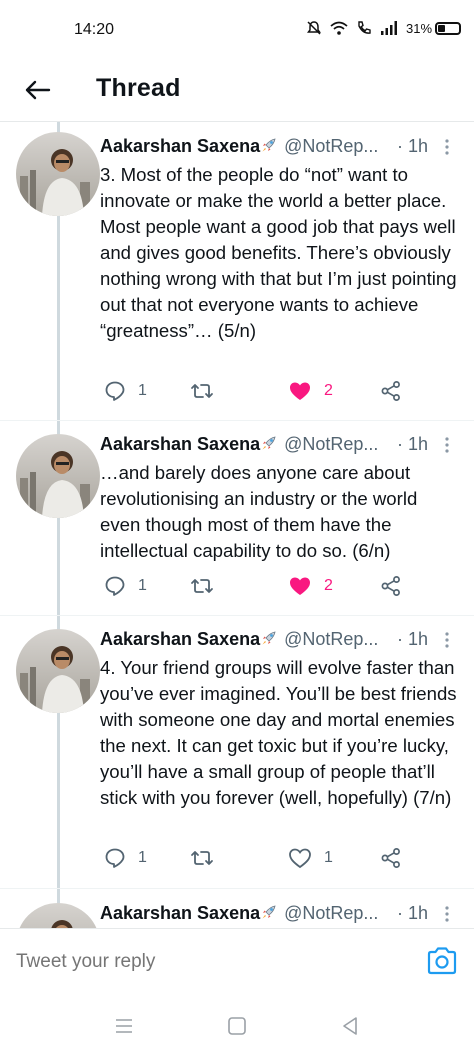  Describe the element at coordinates (389, 28) in the screenshot. I see `signal-icon` at that location.